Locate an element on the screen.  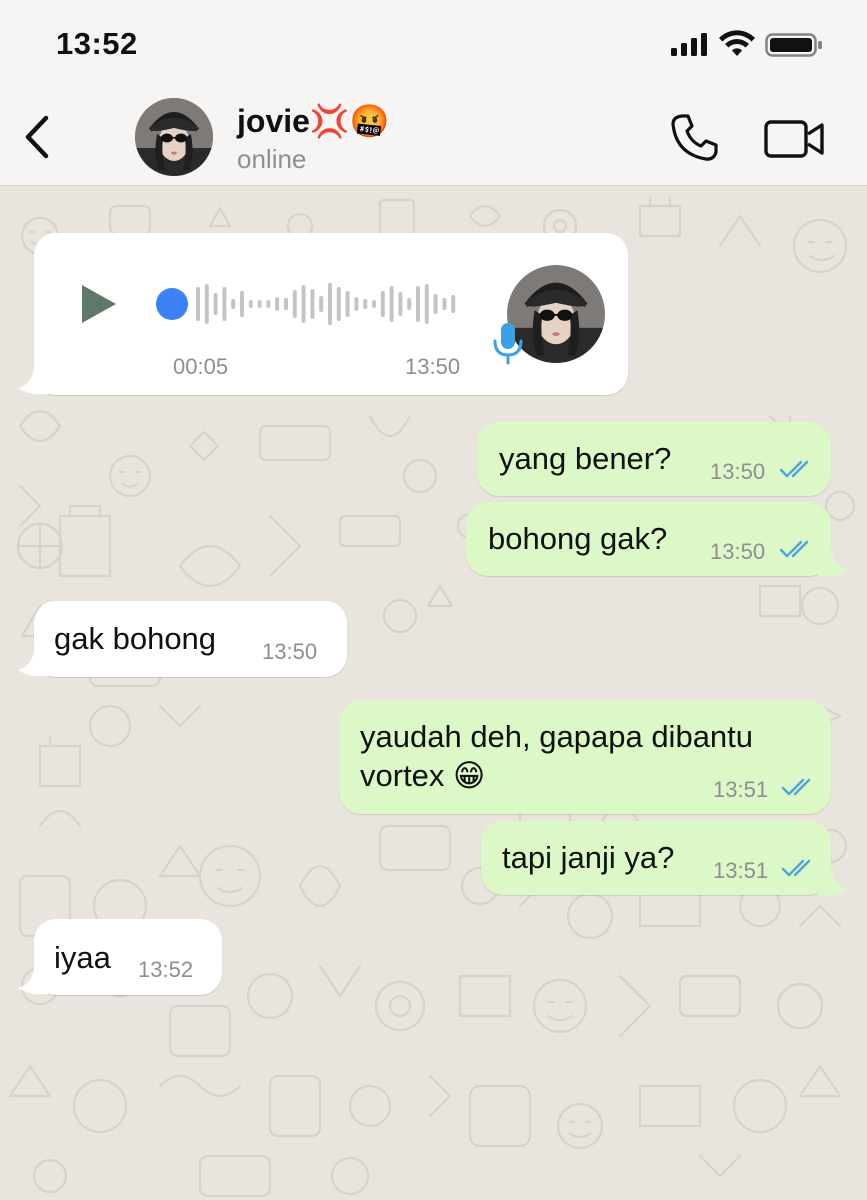
voice-message-bubble: 00:05 13:50 is located at coordinates (331, 314).